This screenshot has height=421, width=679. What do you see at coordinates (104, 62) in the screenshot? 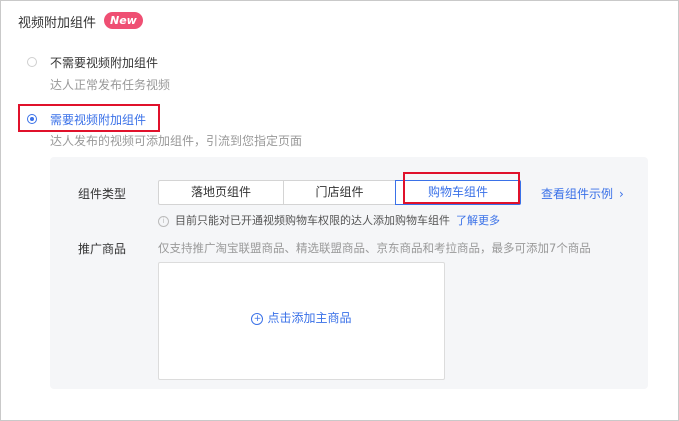
I see `option-no-component-label: 不需要视频附加组件` at bounding box center [104, 62].